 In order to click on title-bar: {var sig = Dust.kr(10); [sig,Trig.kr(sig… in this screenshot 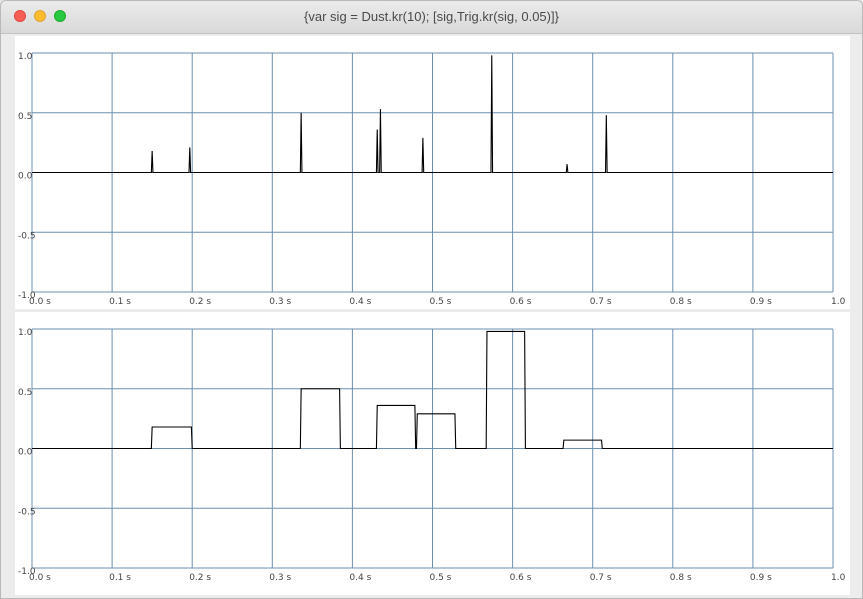, I will do `click(431, 17)`.